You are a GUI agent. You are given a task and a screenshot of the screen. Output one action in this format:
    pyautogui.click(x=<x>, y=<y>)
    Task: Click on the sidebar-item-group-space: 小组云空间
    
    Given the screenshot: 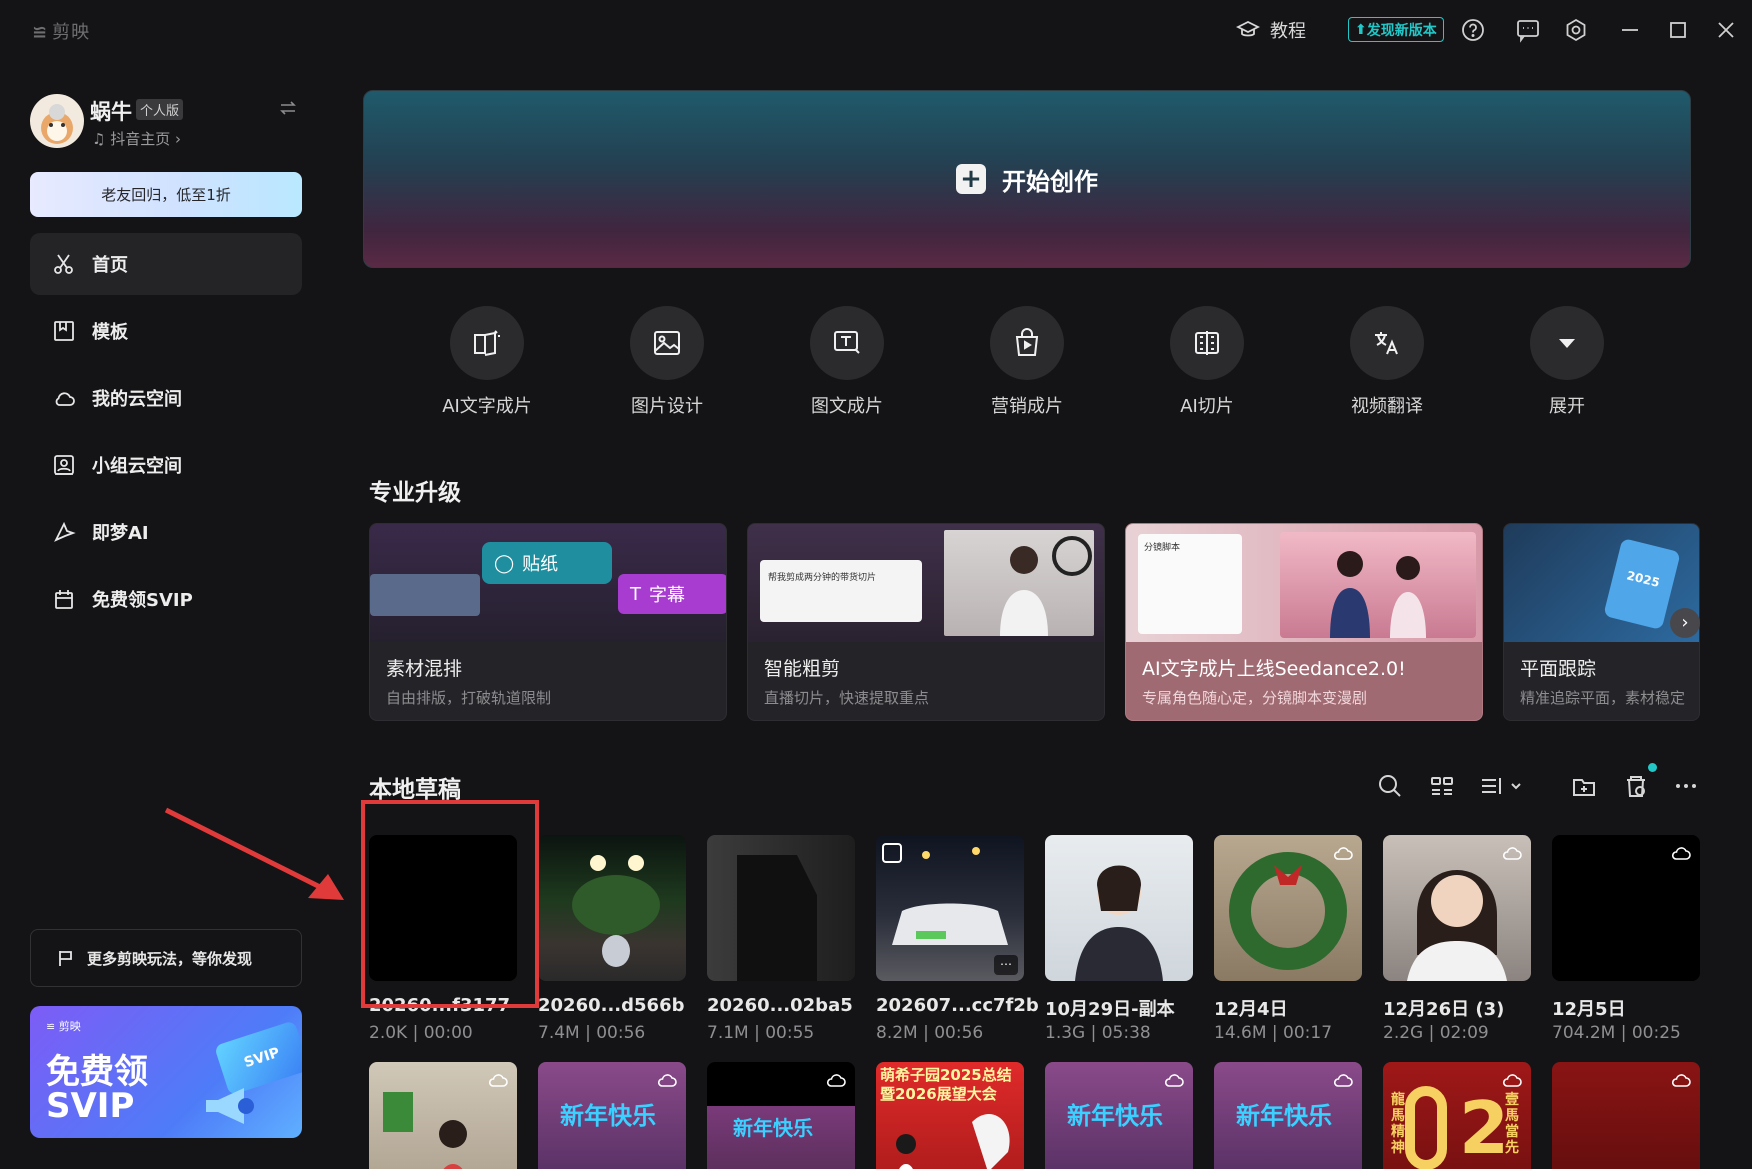 What is the action you would take?
    pyautogui.click(x=166, y=465)
    